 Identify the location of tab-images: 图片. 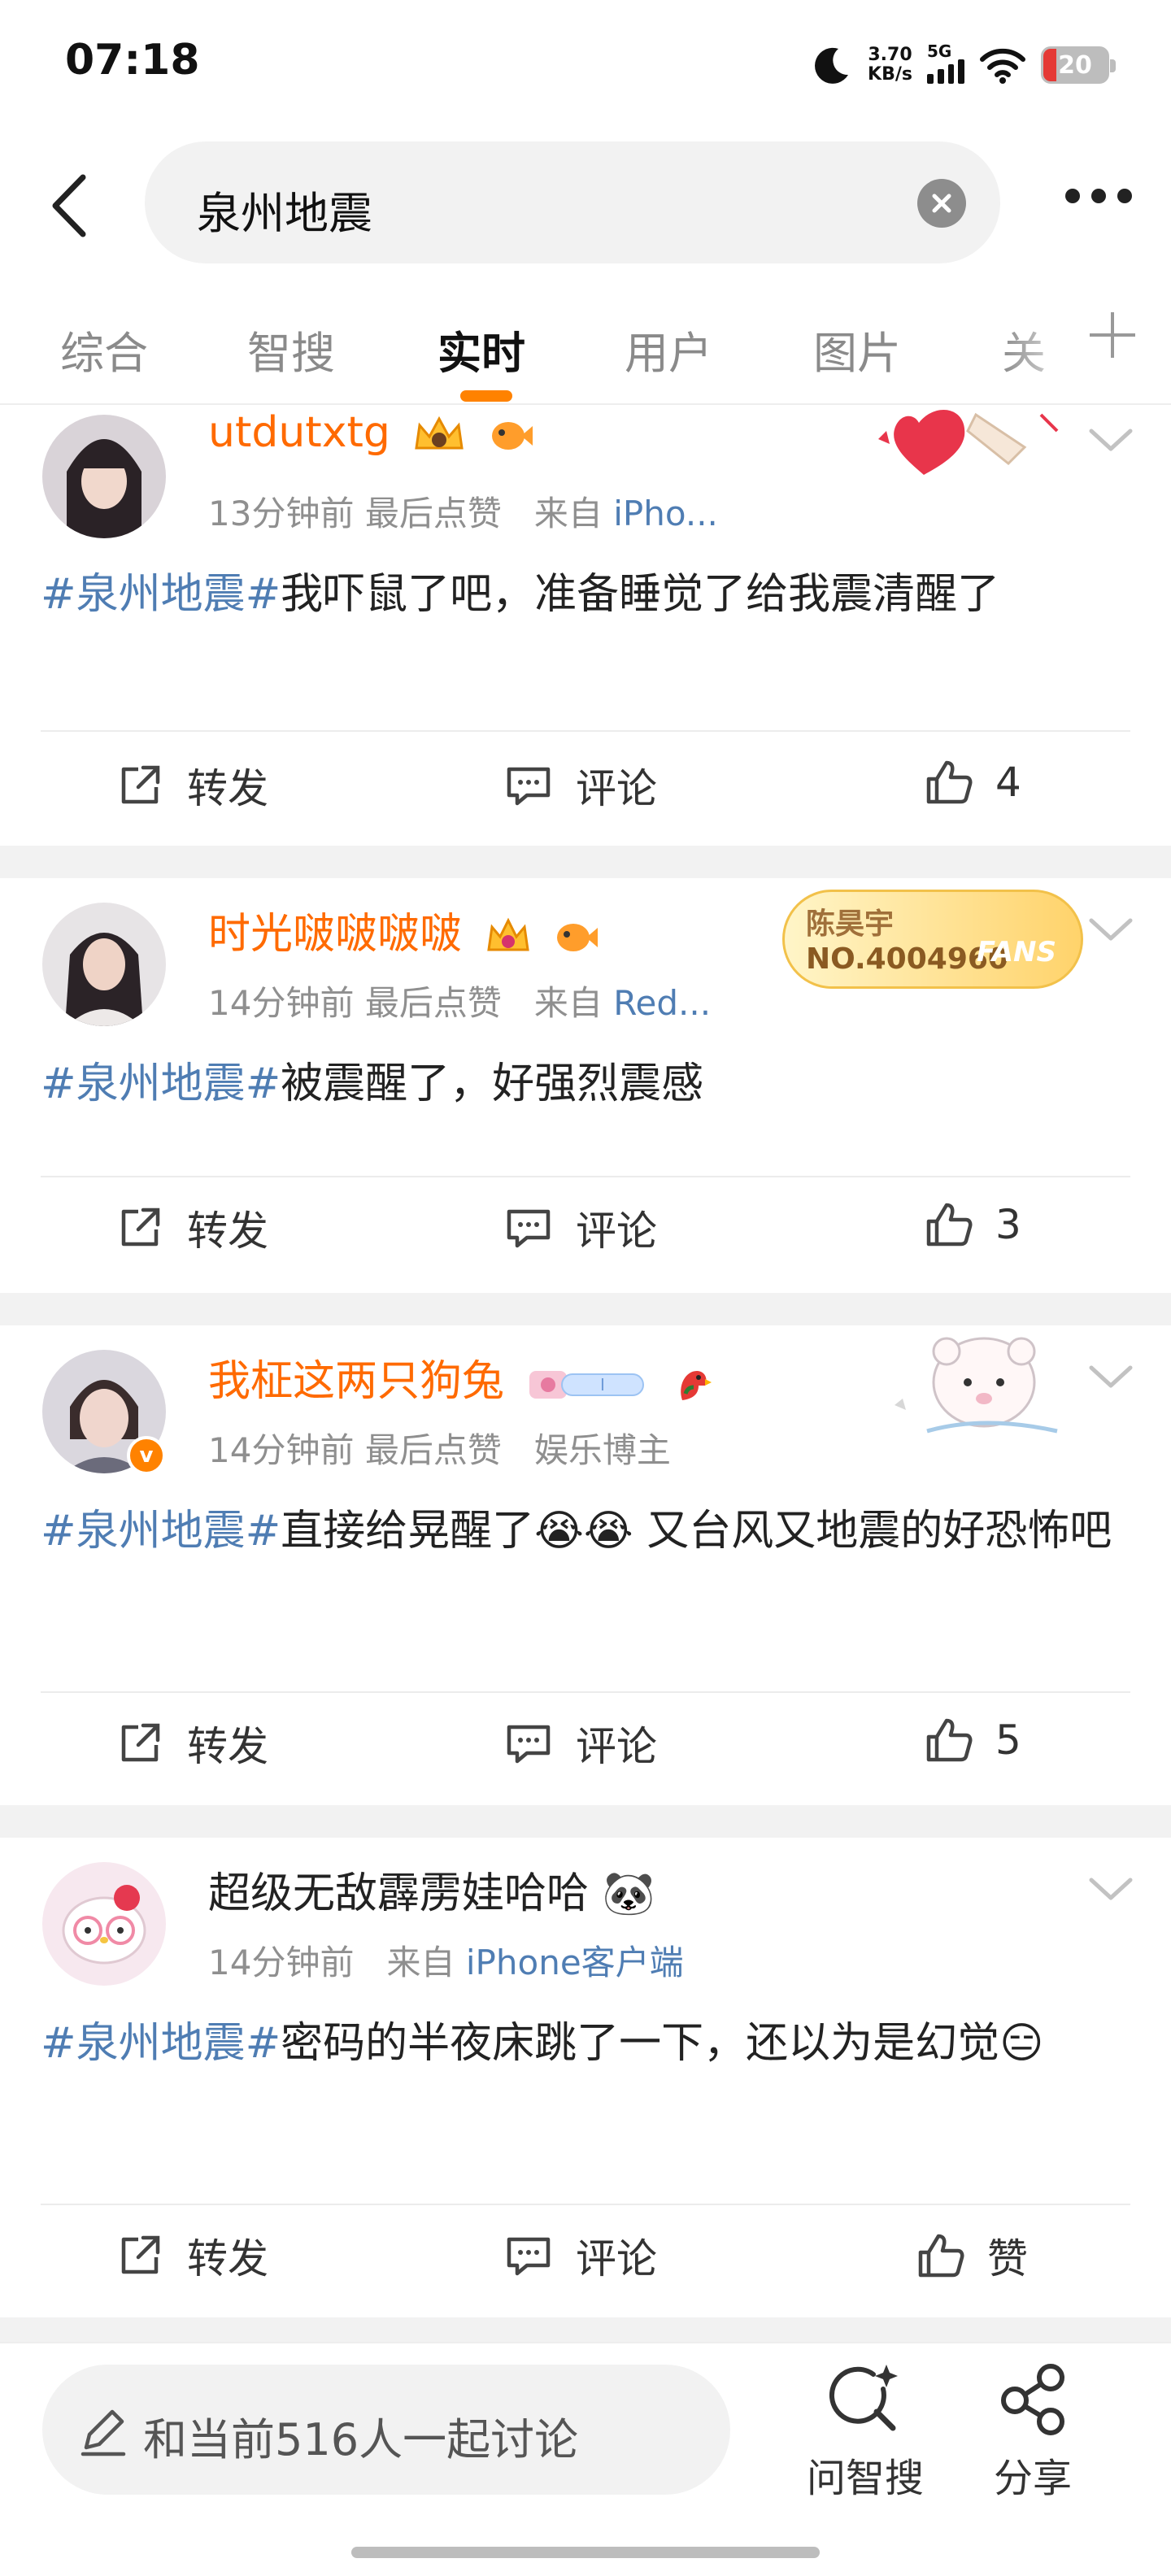
(857, 349).